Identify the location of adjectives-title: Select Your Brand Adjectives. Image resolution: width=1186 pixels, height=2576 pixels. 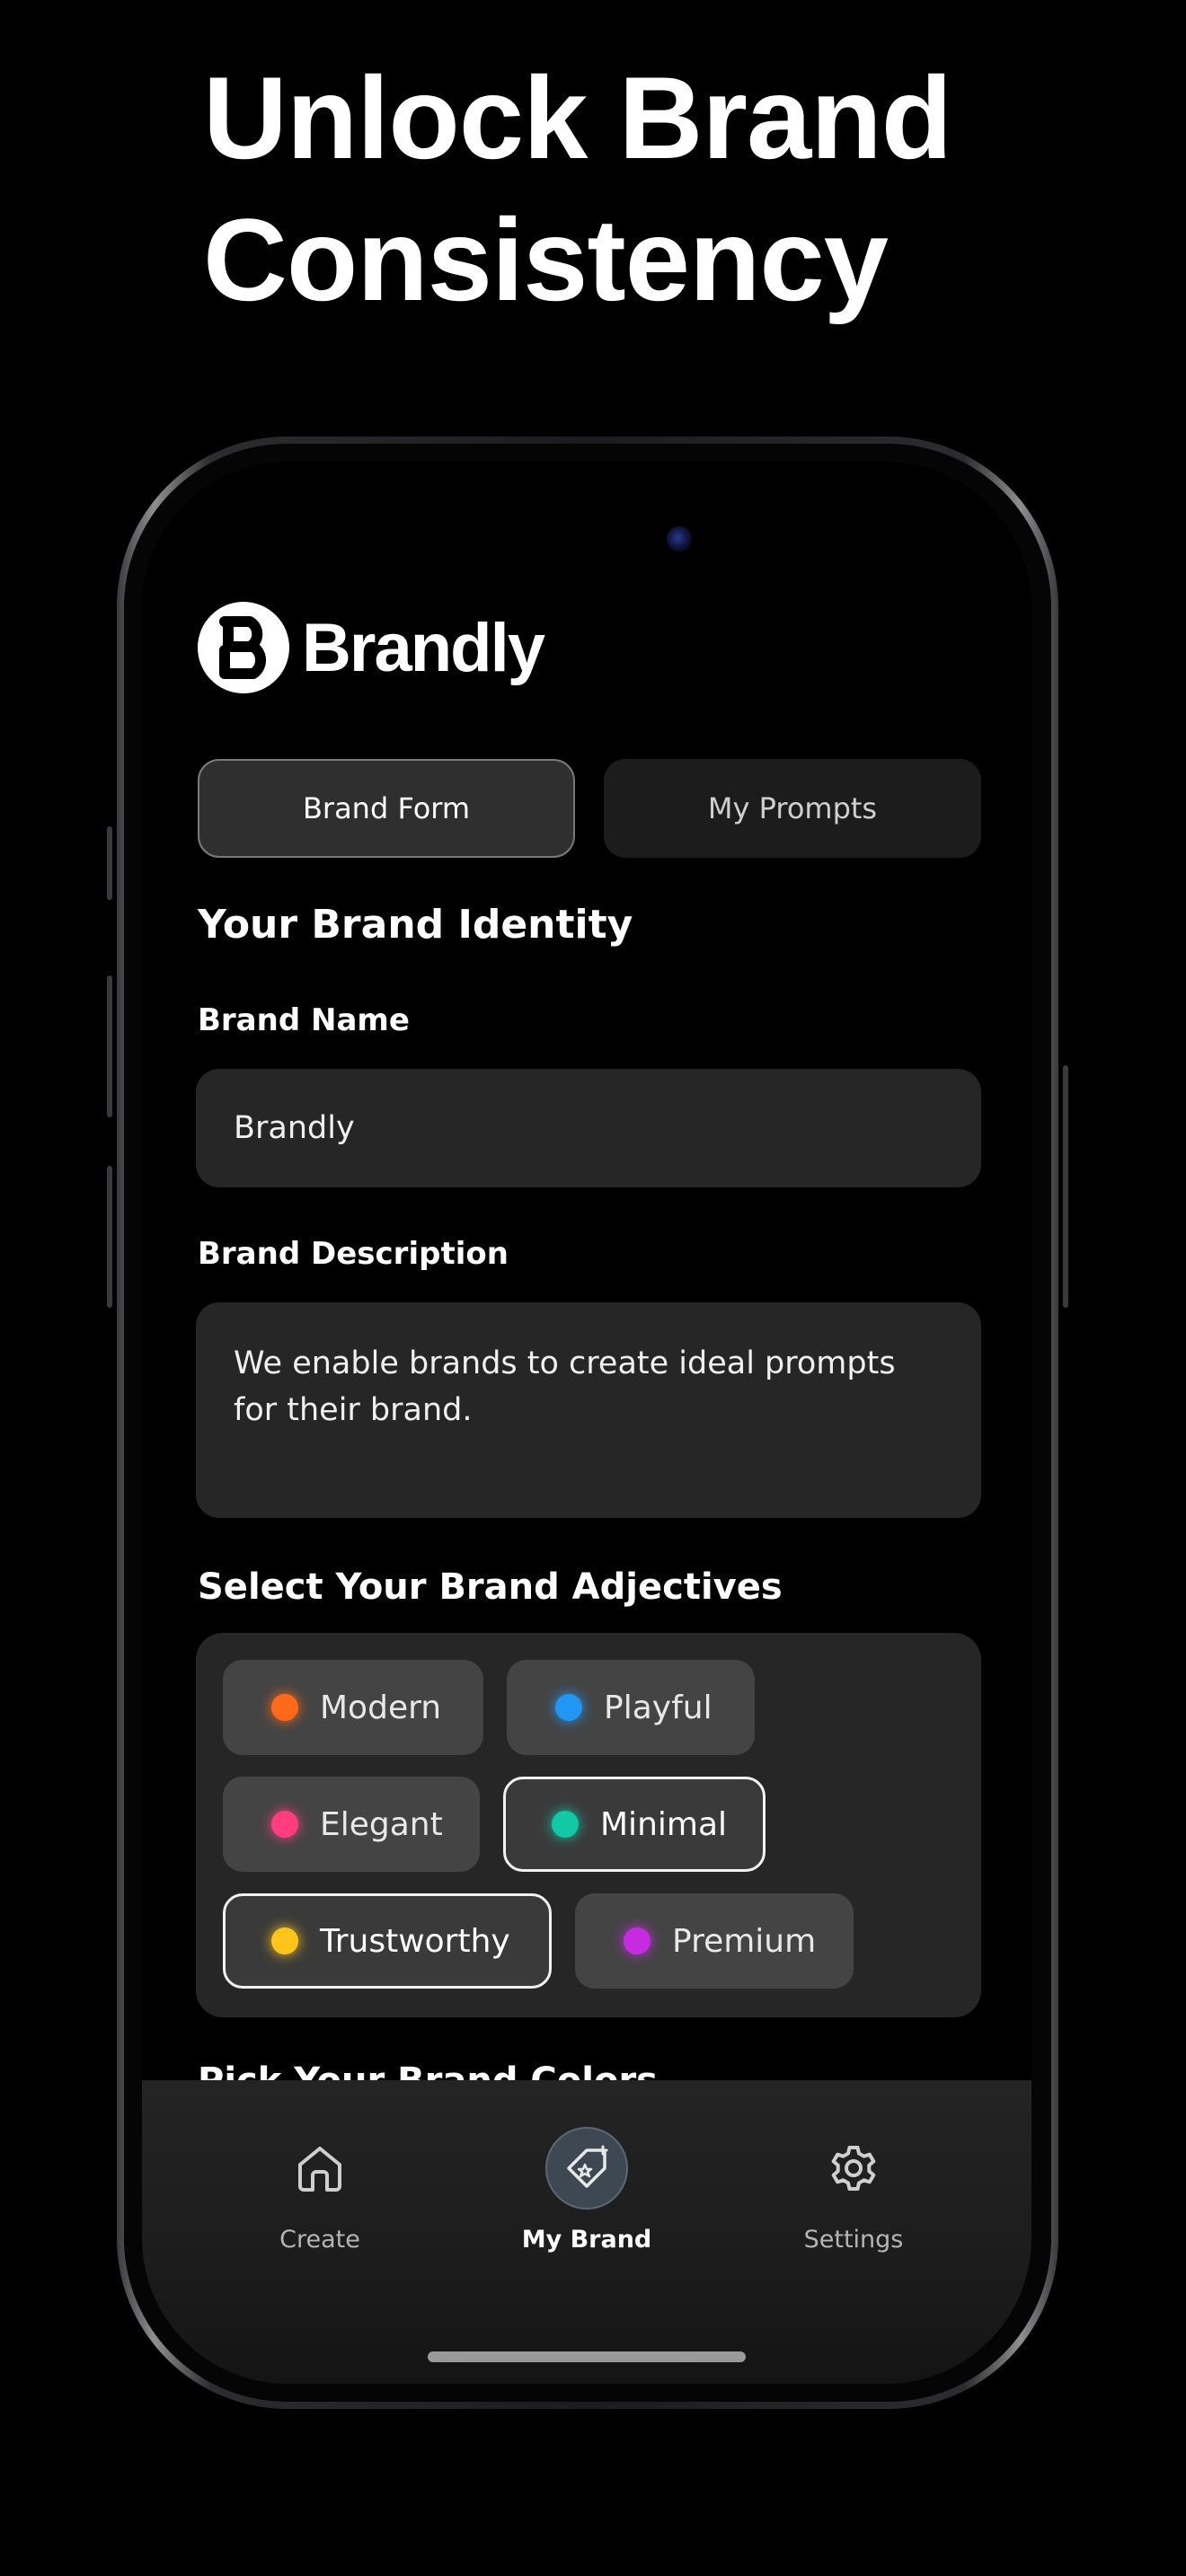
(490, 1587).